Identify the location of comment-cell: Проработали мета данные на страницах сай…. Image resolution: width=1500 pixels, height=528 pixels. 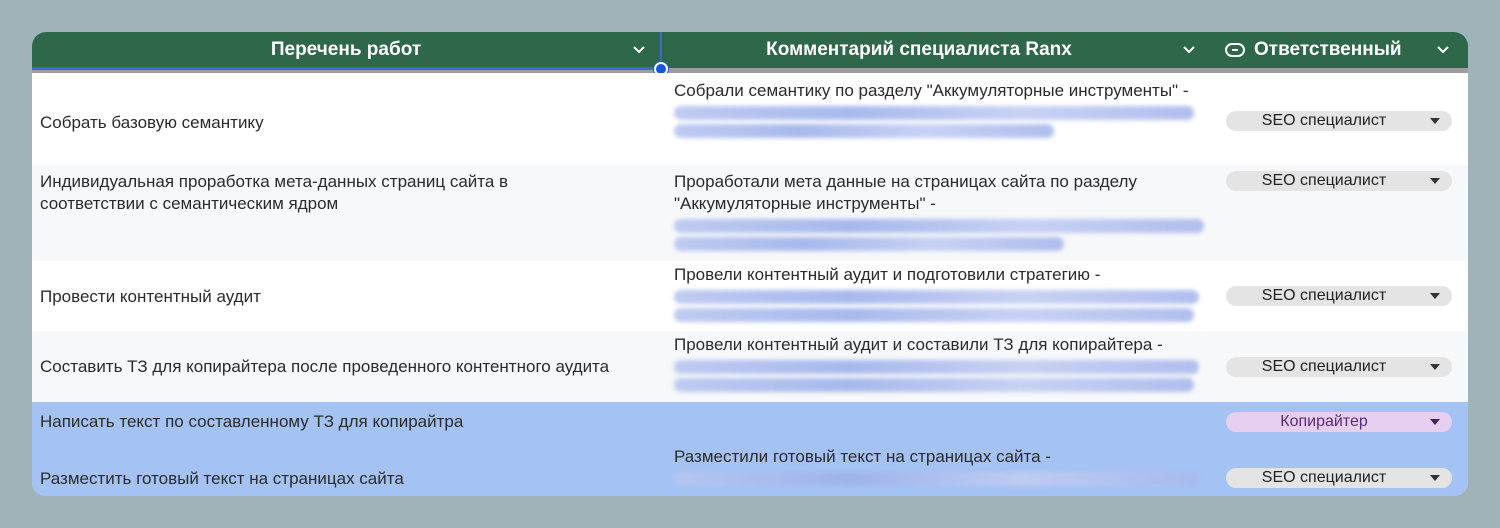
(944, 213).